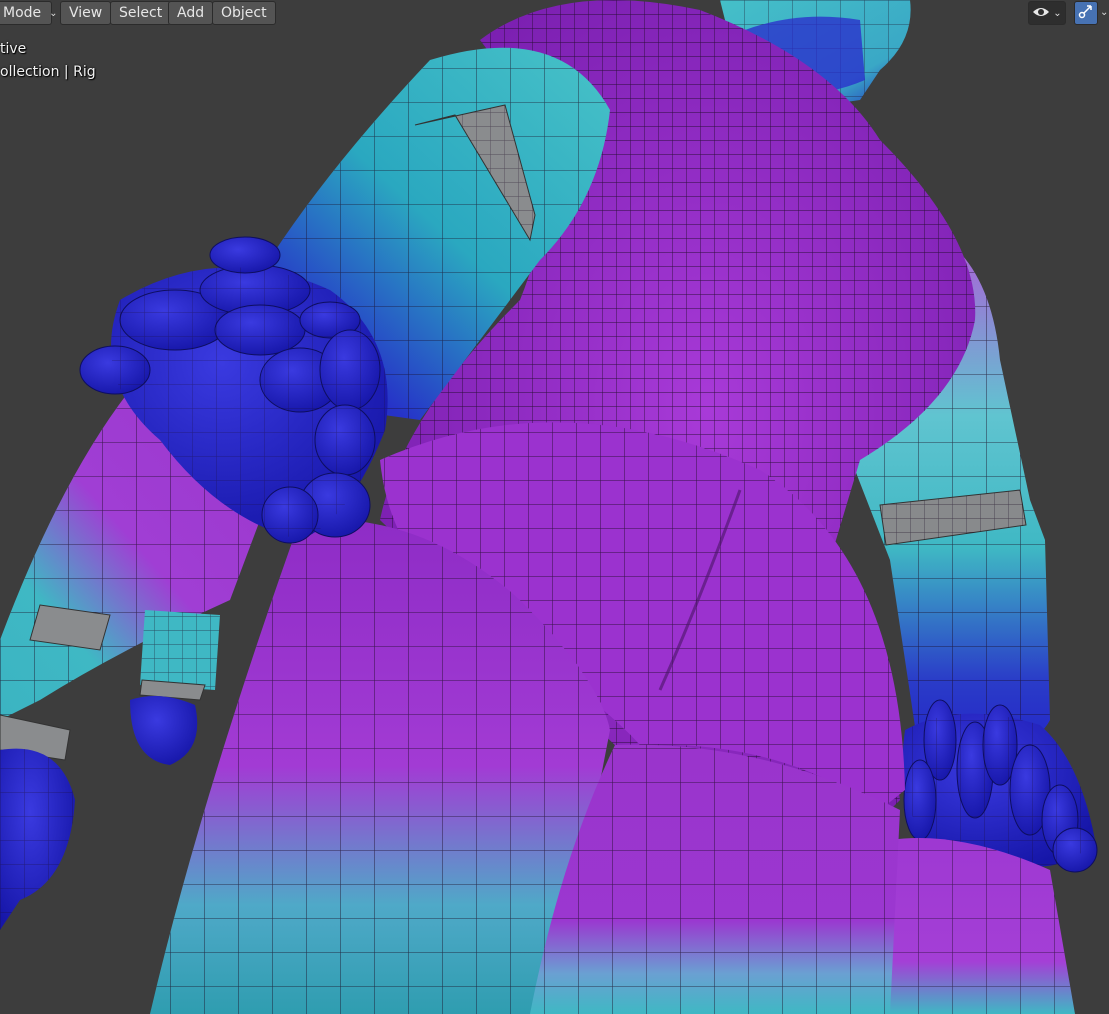  What do you see at coordinates (13, 49) in the screenshot?
I see `viewport-info-line-1: tive` at bounding box center [13, 49].